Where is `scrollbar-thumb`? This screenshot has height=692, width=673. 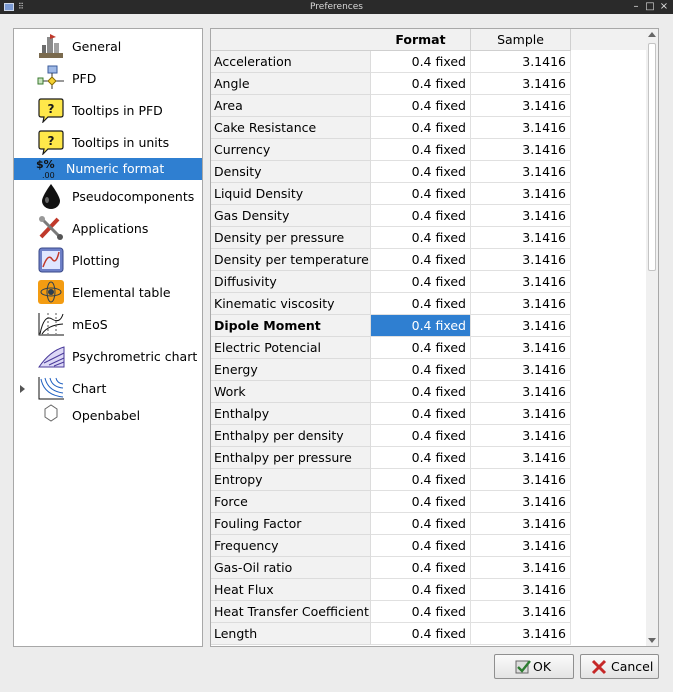
scrollbar-thumb is located at coordinates (652, 157).